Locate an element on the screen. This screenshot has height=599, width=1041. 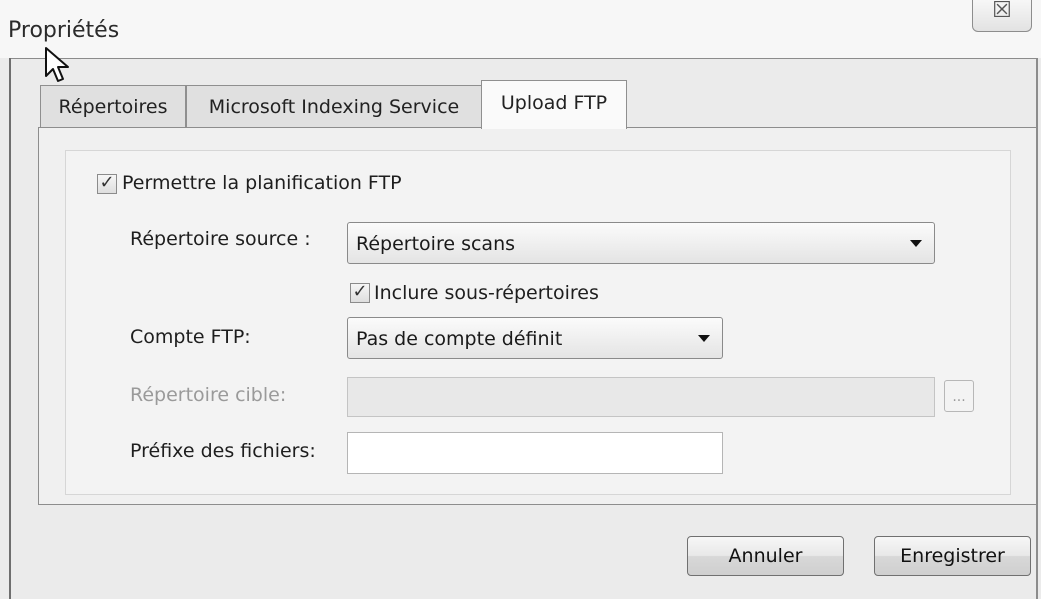
file-prefix-input is located at coordinates (535, 453).